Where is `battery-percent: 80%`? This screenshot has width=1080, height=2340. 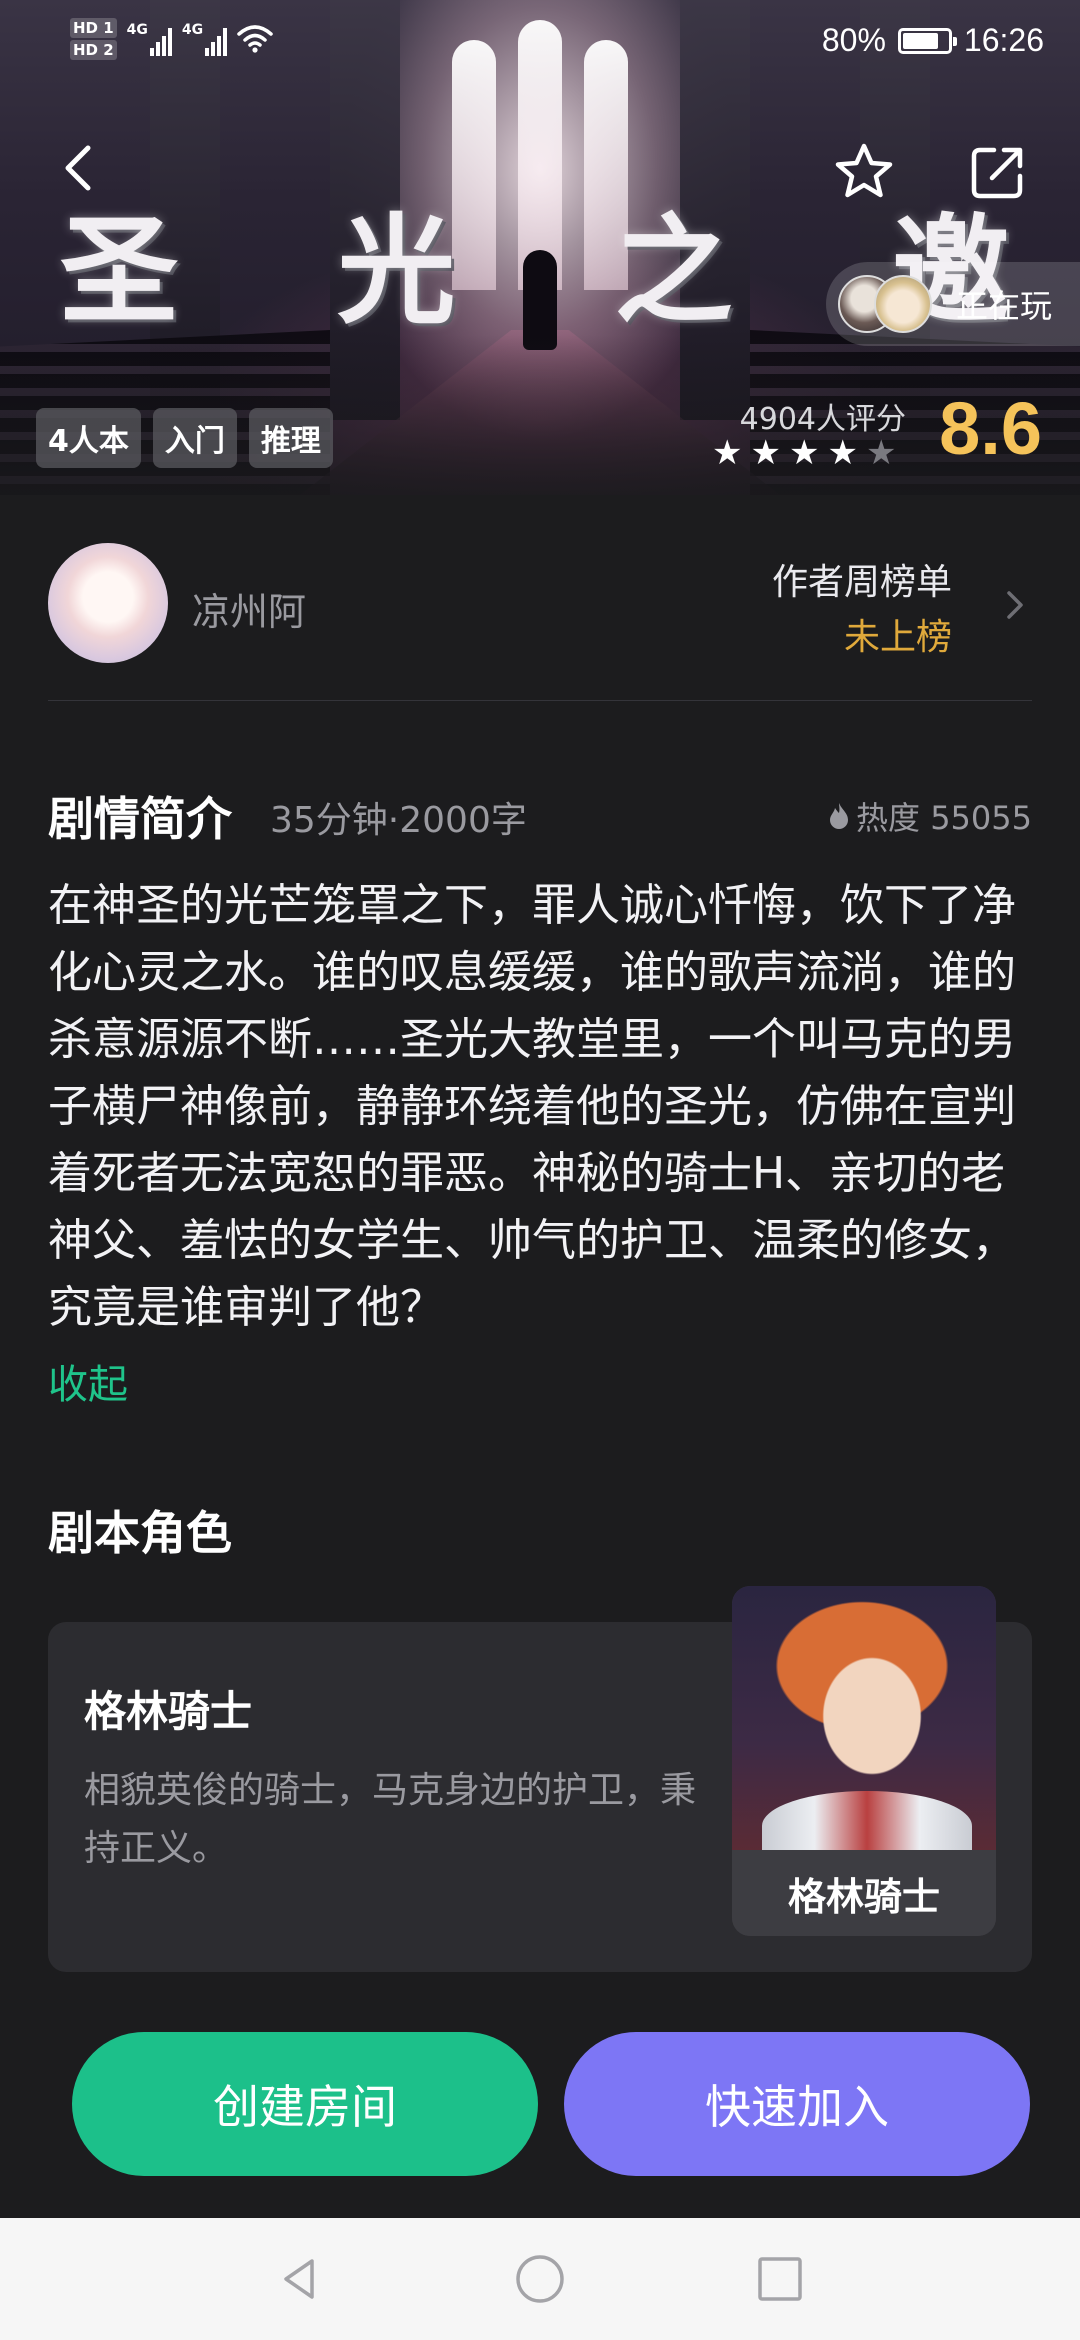
battery-percent: 80% is located at coordinates (853, 40).